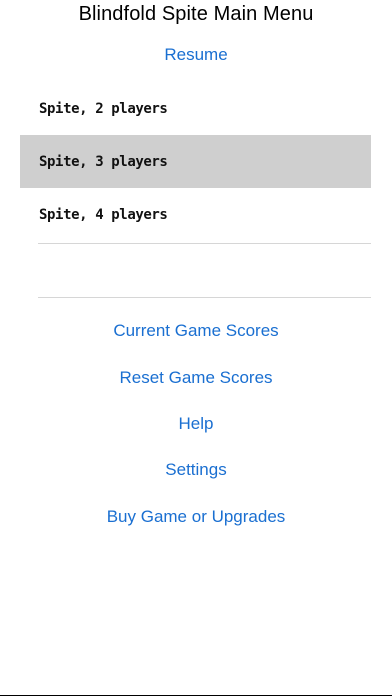 The height and width of the screenshot is (696, 392). I want to click on current-game-scores-button: Current Game Scores, so click(196, 331).